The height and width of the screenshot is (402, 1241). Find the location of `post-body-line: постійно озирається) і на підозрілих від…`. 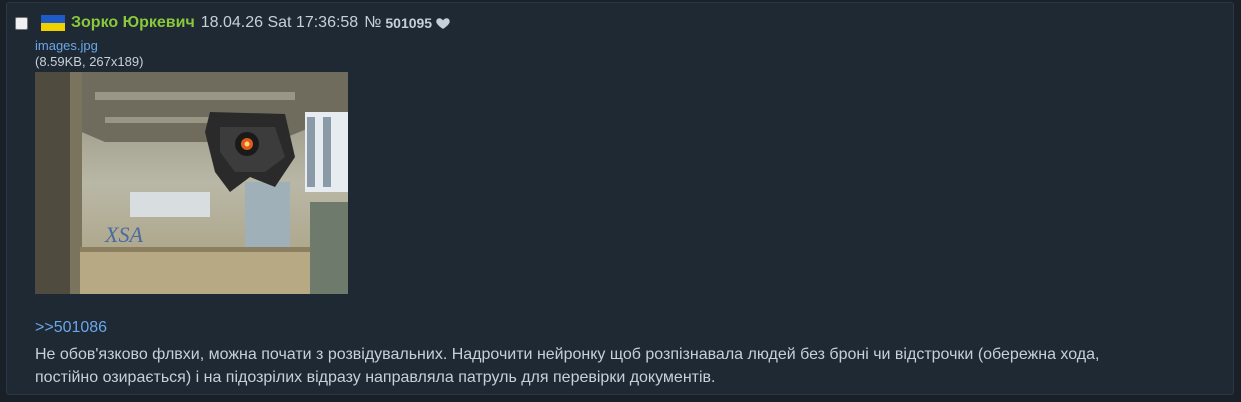

post-body-line: постійно озирається) і на підозрілих від… is located at coordinates (375, 377).